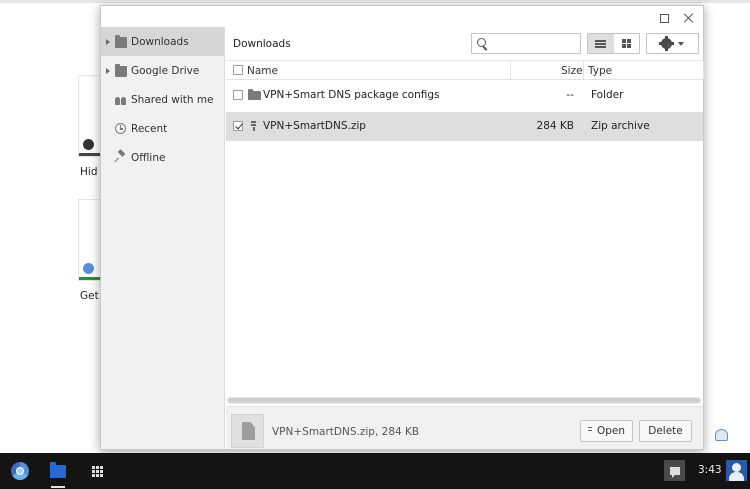  What do you see at coordinates (375, 471) in the screenshot?
I see `shelf: 3:43` at bounding box center [375, 471].